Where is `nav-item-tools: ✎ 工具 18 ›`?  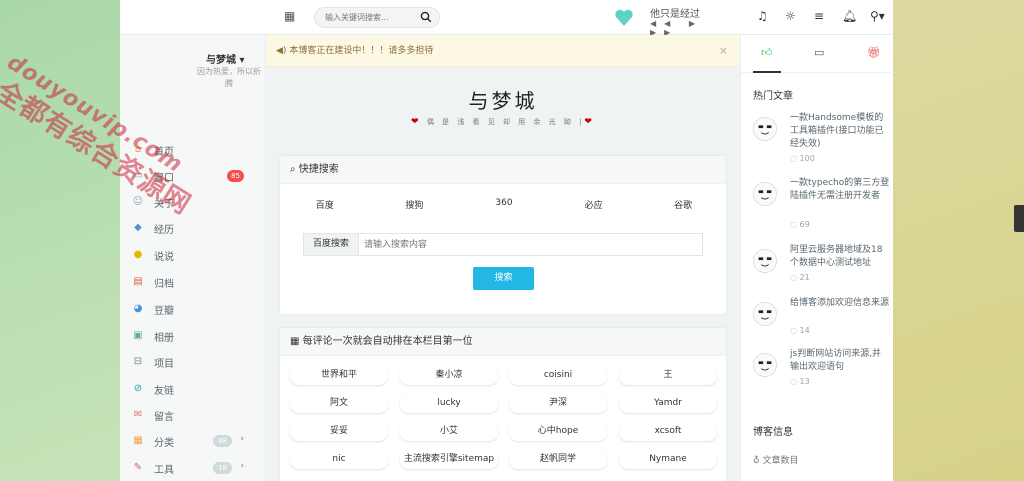
nav-item-tools: ✎ 工具 18 › is located at coordinates (192, 468).